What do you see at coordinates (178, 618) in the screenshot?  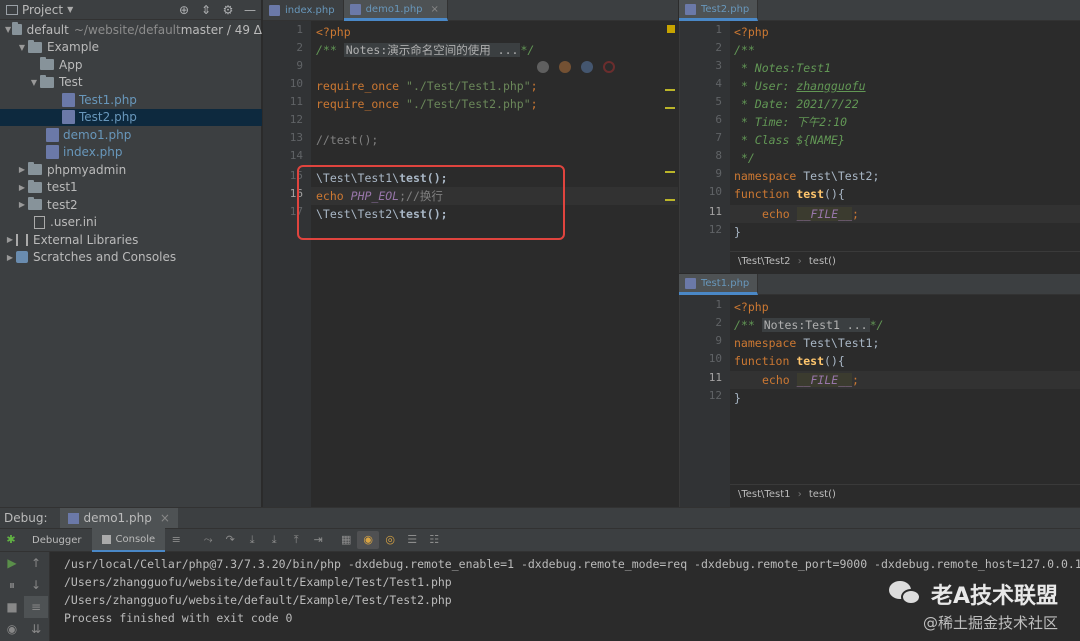 I see `console-line: Process finished with exit code 0` at bounding box center [178, 618].